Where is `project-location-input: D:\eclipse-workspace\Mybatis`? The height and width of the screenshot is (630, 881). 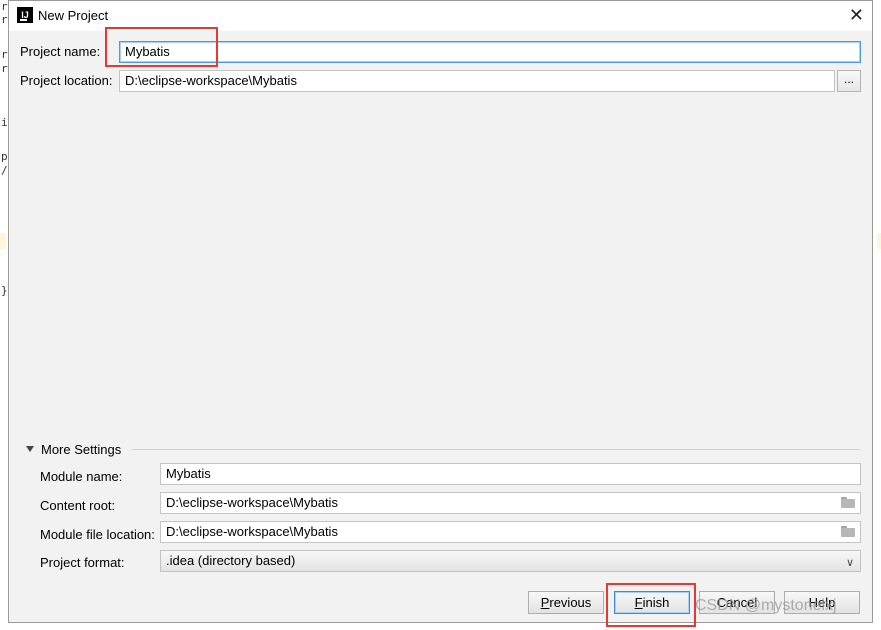
project-location-input: D:\eclipse-workspace\Mybatis is located at coordinates (477, 81).